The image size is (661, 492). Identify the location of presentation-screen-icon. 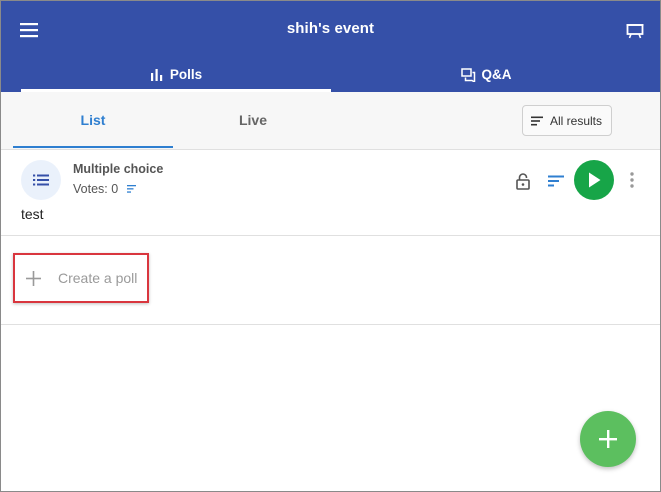
(635, 31).